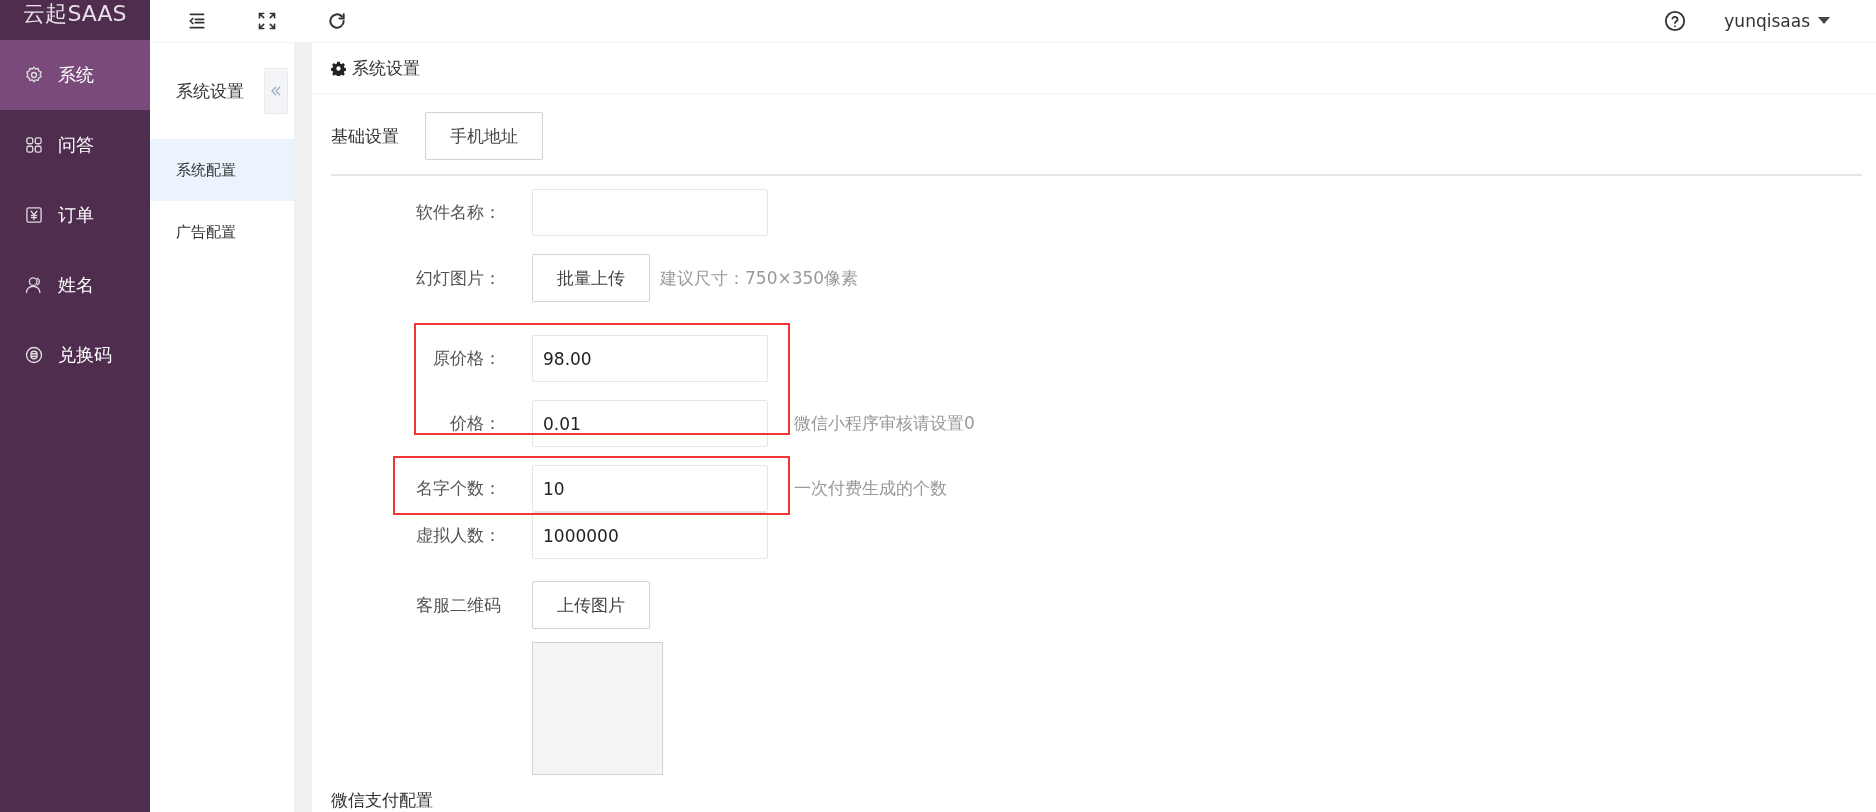 The width and height of the screenshot is (1876, 812). Describe the element at coordinates (458, 278) in the screenshot. I see `field-label: 幻灯图片：` at that location.